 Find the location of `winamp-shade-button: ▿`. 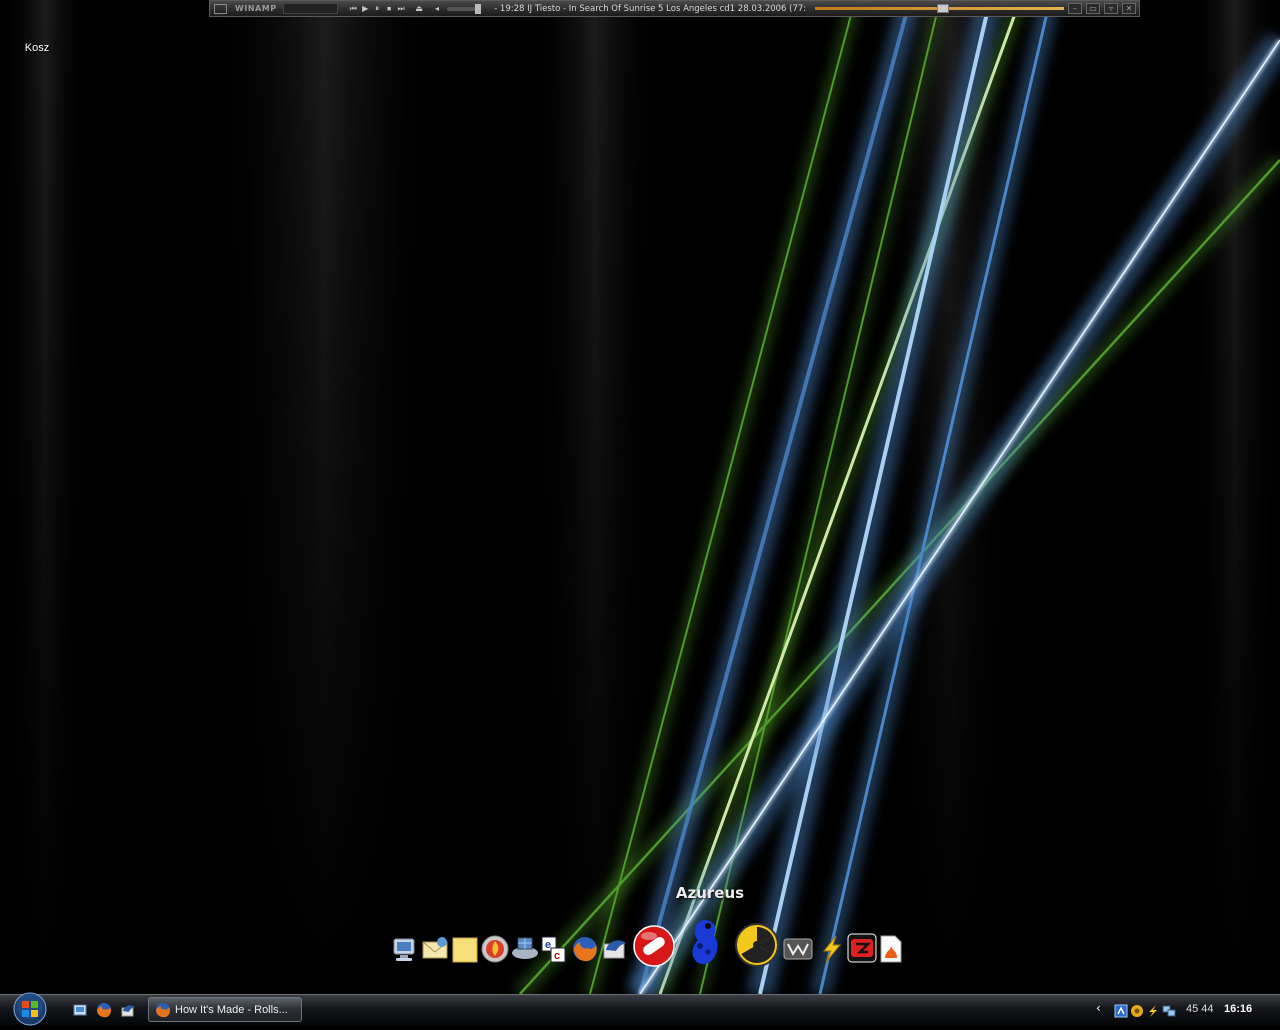

winamp-shade-button: ▿ is located at coordinates (1110, 8).